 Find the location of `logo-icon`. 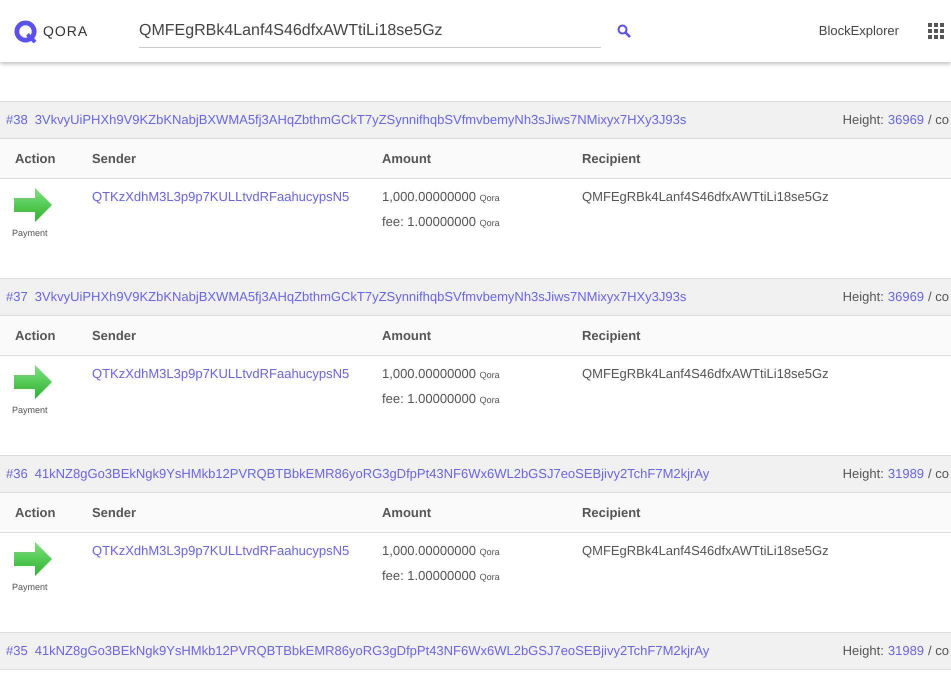

logo-icon is located at coordinates (25, 31).